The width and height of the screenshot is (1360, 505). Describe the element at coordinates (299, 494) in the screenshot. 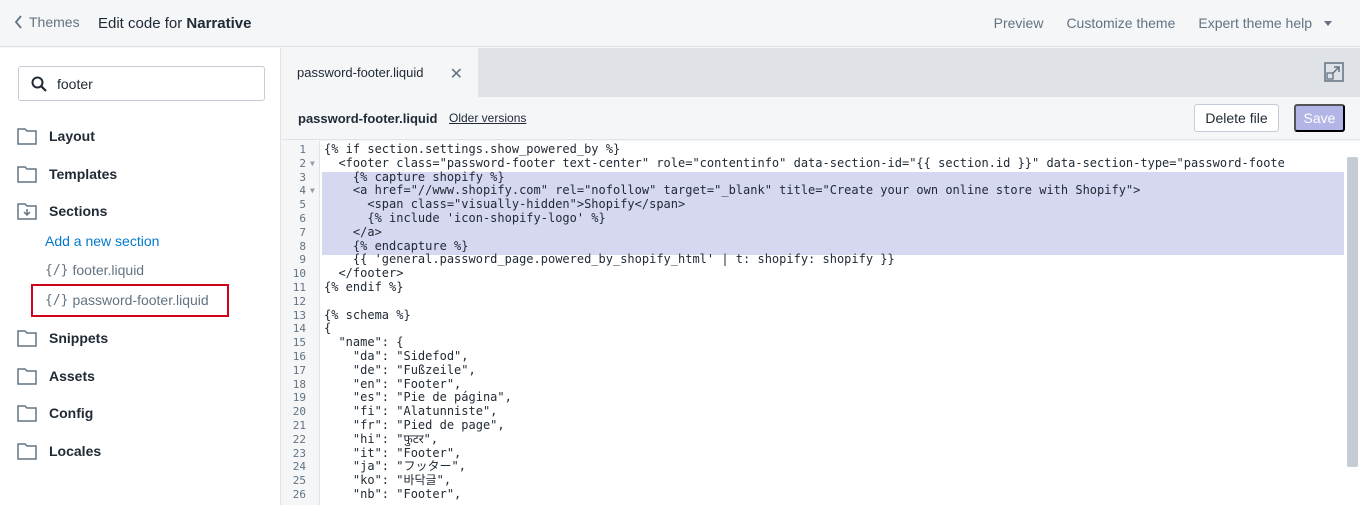

I see `line-number: 26` at that location.